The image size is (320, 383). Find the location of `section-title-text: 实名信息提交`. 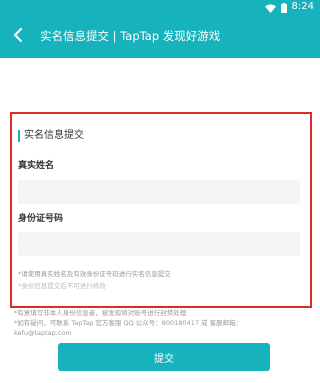

section-title-text: 实名信息提交 is located at coordinates (54, 135).